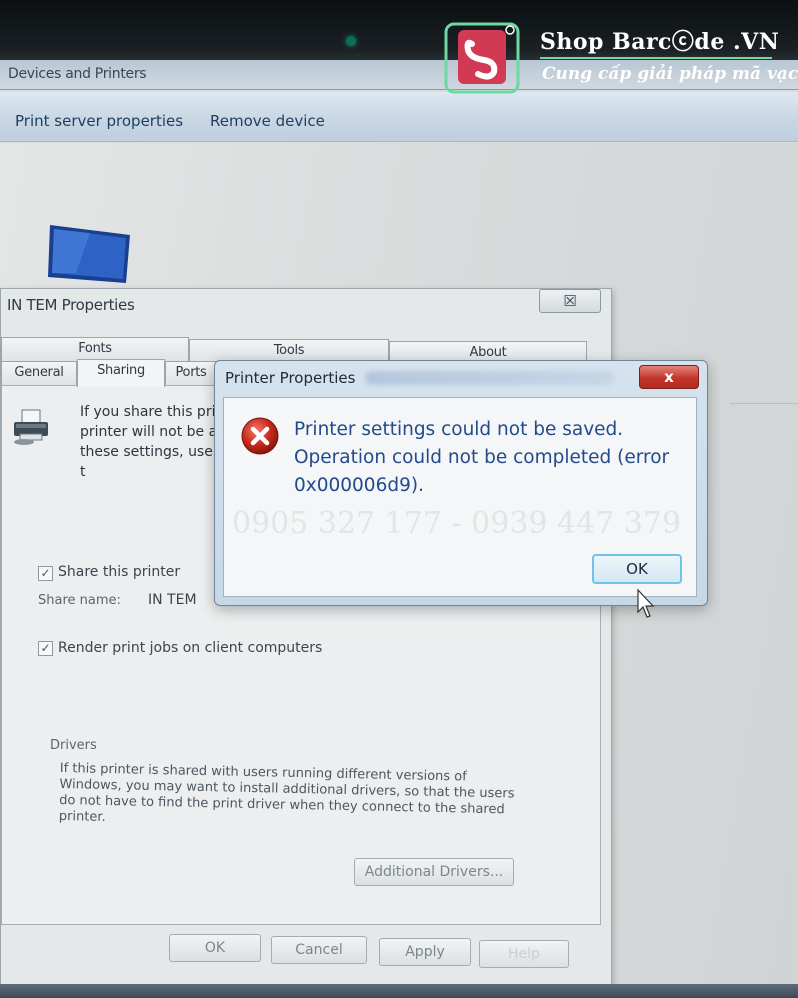 The width and height of the screenshot is (798, 998). I want to click on mouse-cursor-icon, so click(646, 603).